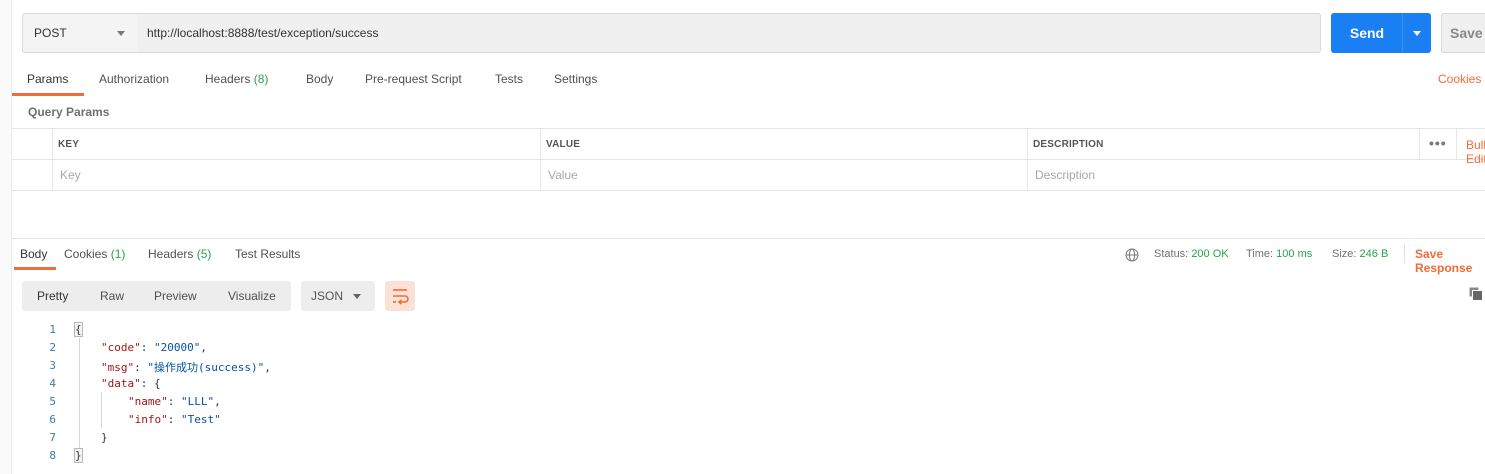  I want to click on size-indicator: Size: 246 B, so click(1360, 254).